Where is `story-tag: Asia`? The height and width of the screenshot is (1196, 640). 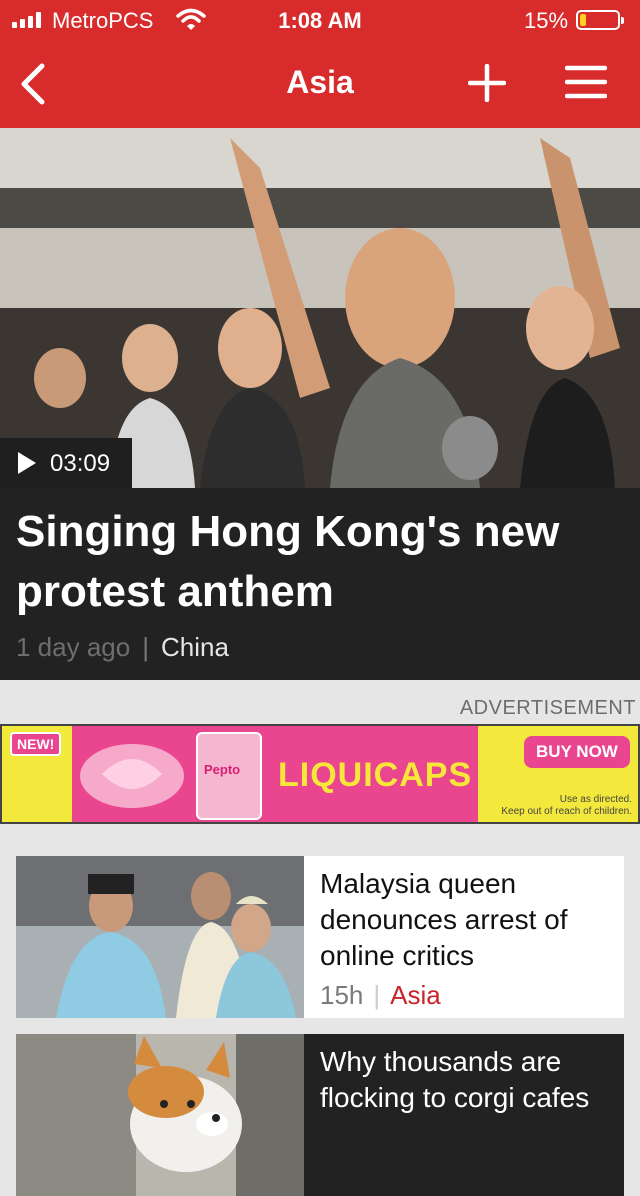 story-tag: Asia is located at coordinates (415, 995).